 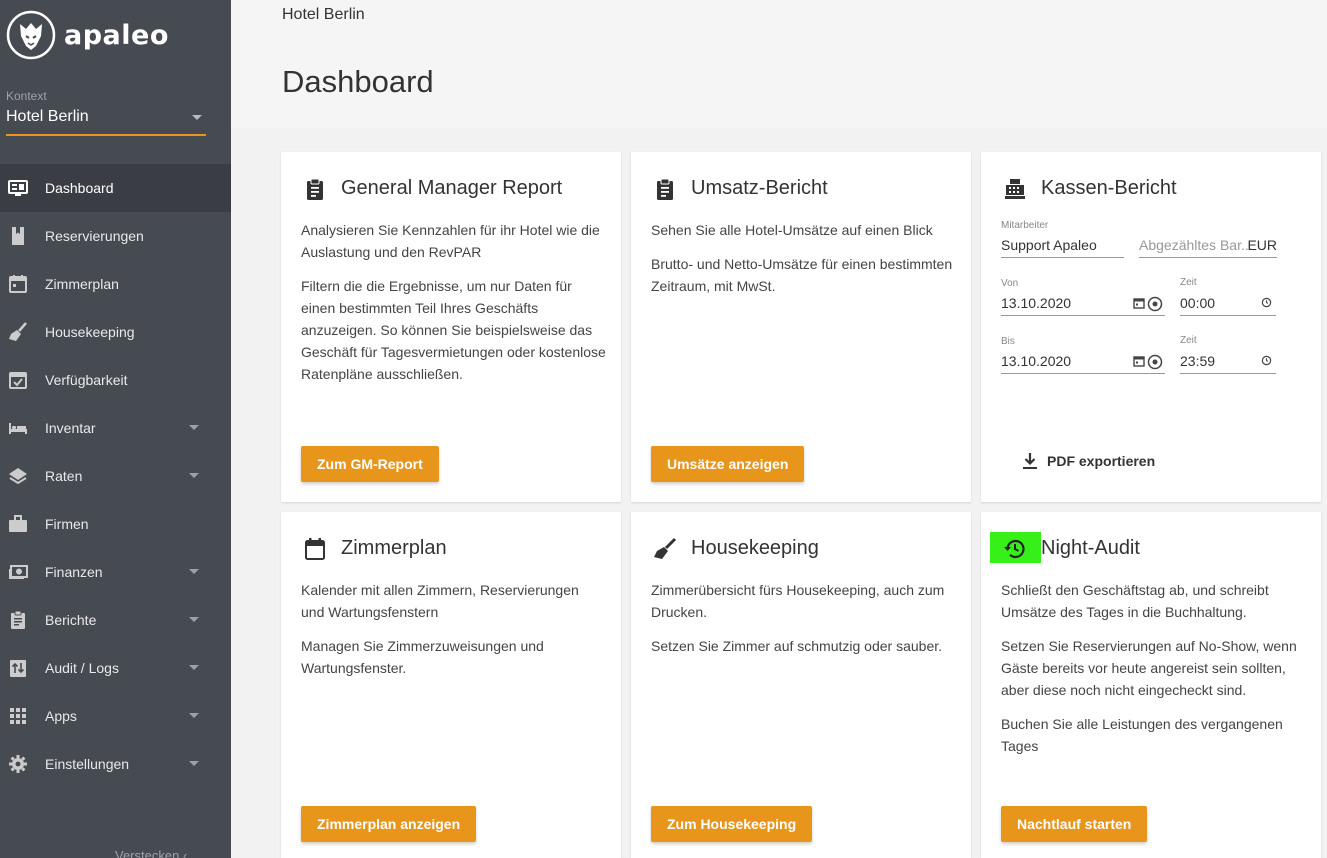 I want to click on sidebar-item-verfuegbarkeit: Verfügbarkeit, so click(x=115, y=380).